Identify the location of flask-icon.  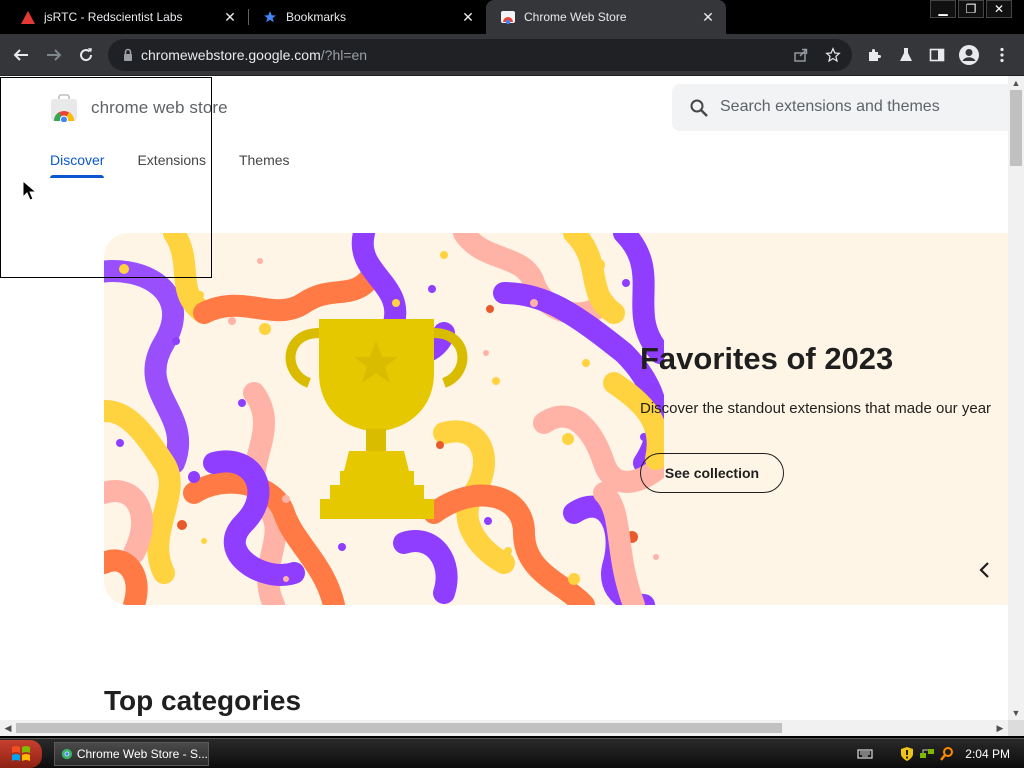
(906, 54).